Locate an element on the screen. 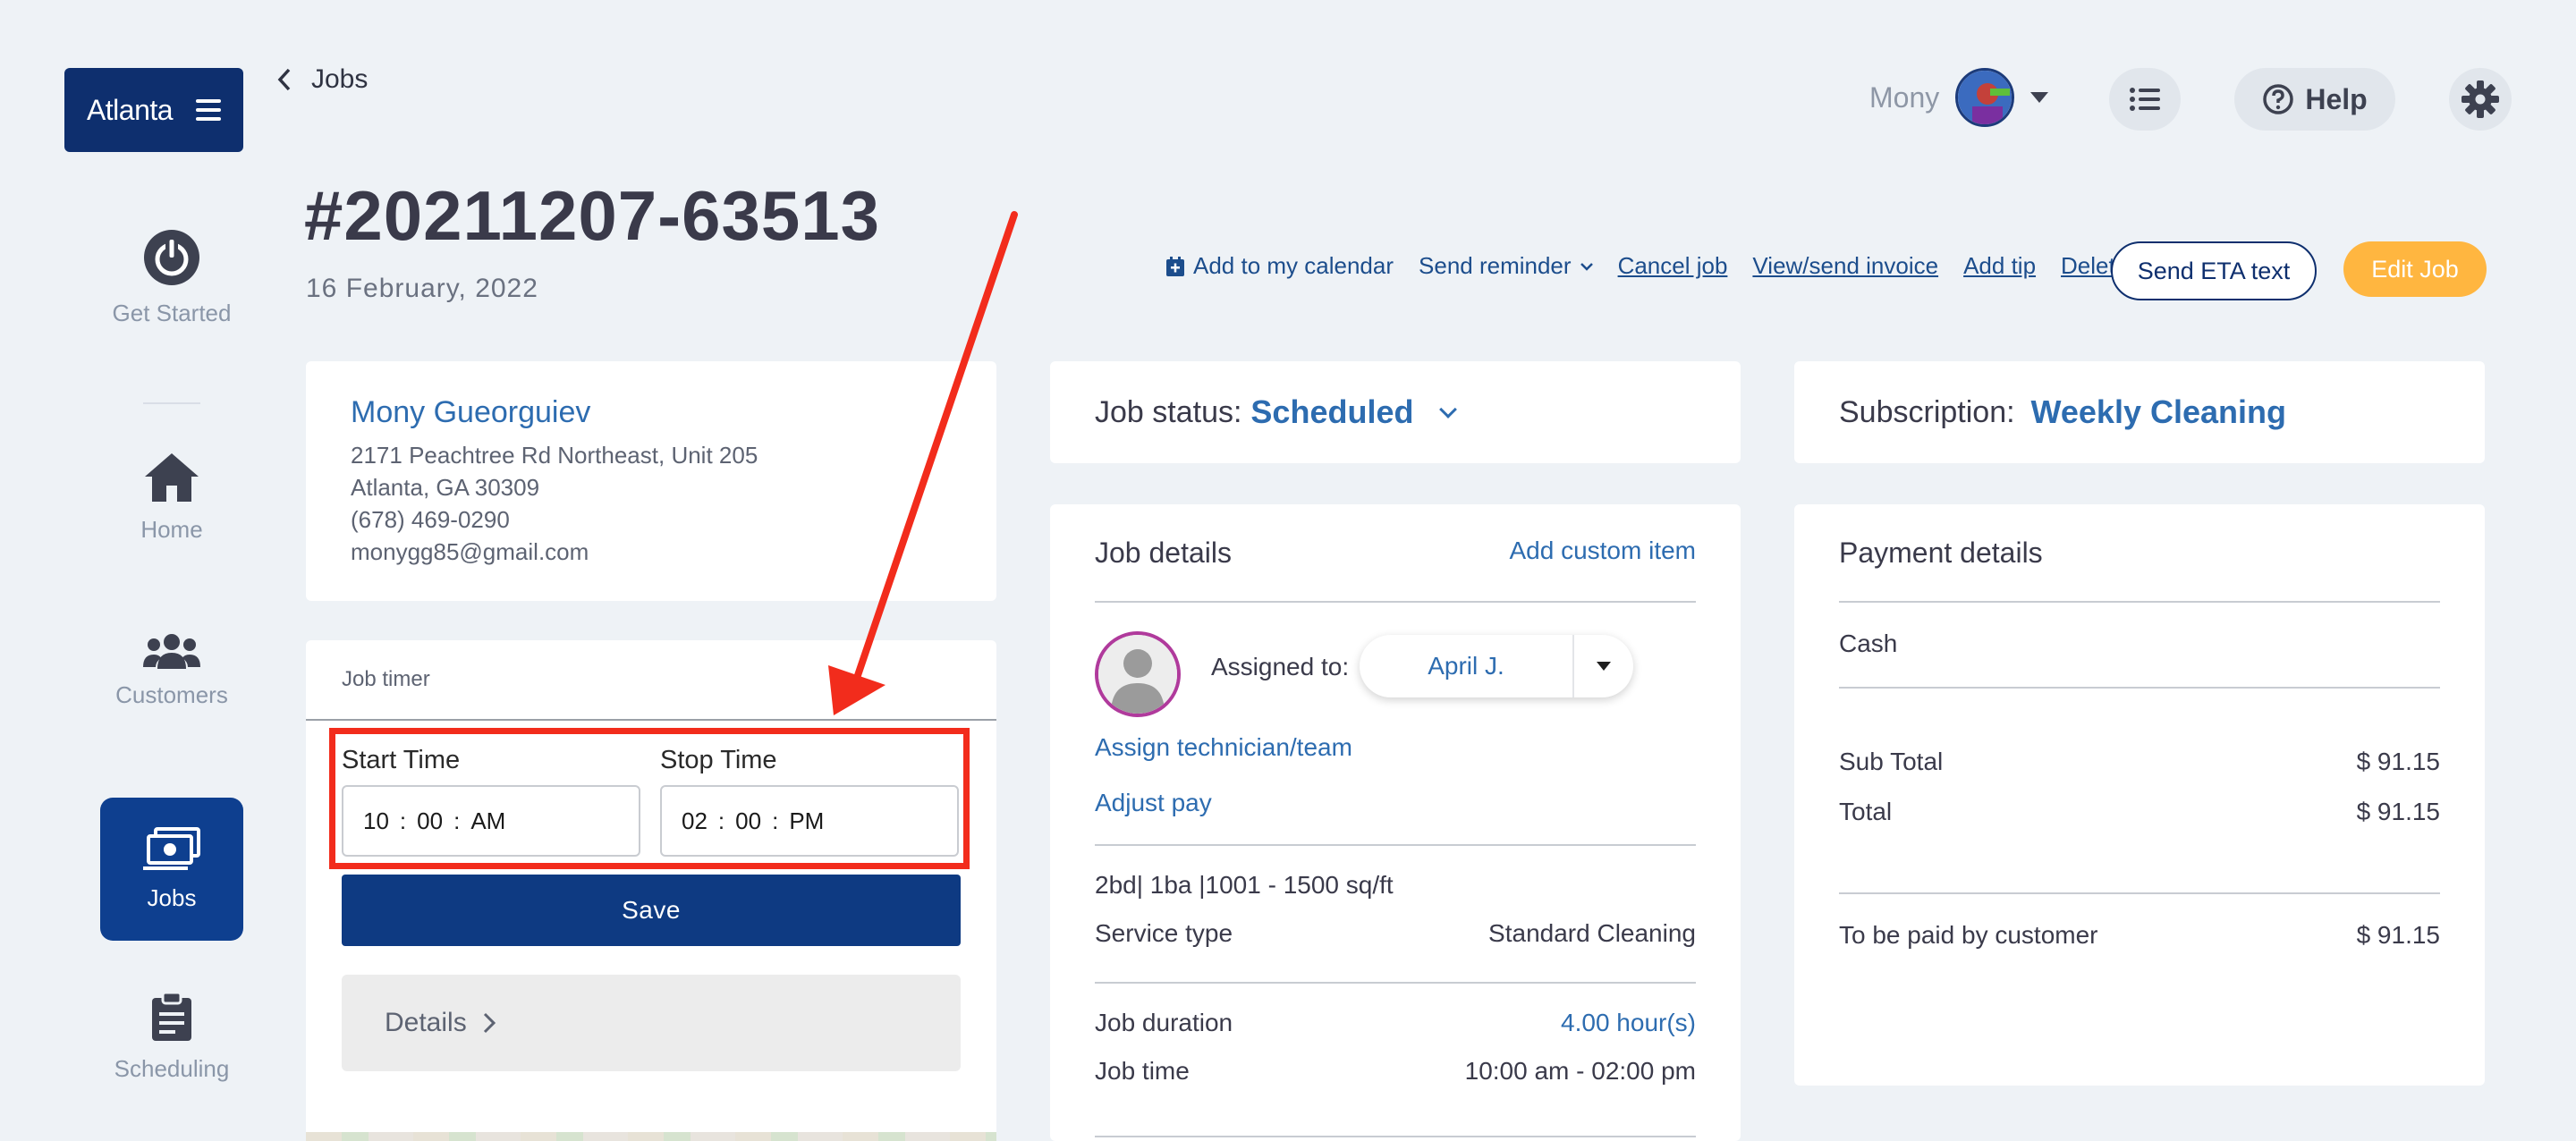 This screenshot has width=2576, height=1141. gear-icon is located at coordinates (2480, 99).